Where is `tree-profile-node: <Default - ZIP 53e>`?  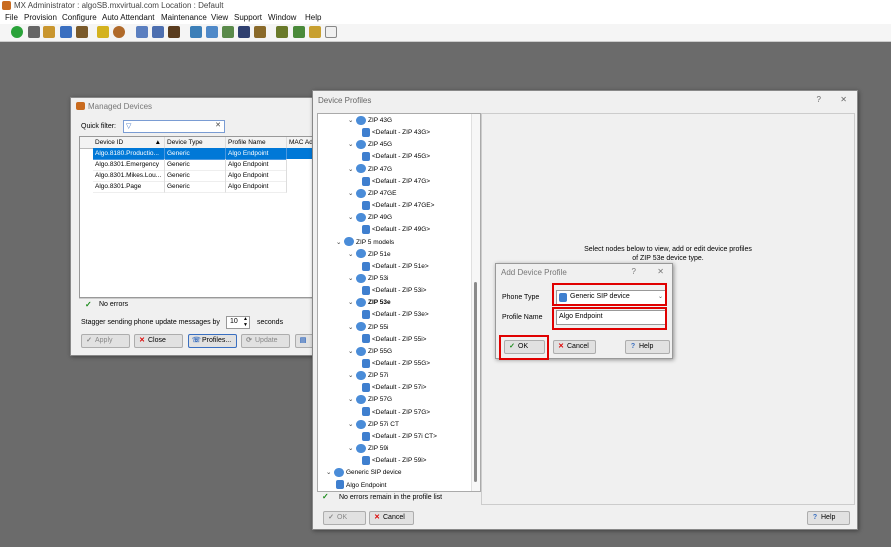 tree-profile-node: <Default - ZIP 53e> is located at coordinates (395, 315).